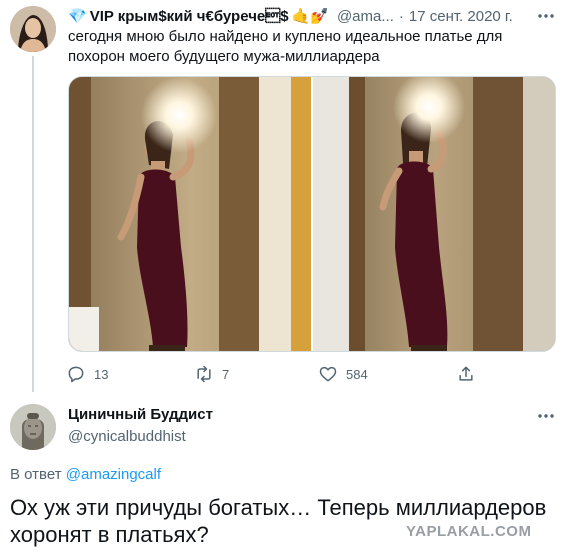 The height and width of the screenshot is (558, 570). Describe the element at coordinates (87, 374) in the screenshot. I see `reply-button: 13` at that location.